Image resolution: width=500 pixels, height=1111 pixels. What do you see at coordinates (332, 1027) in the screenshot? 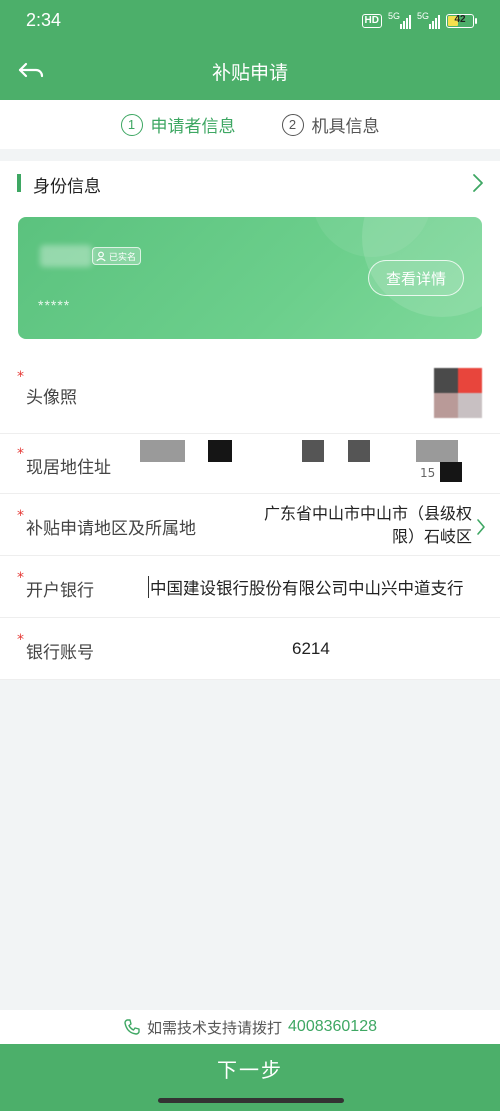
I see `support-phone: 4008360128` at bounding box center [332, 1027].